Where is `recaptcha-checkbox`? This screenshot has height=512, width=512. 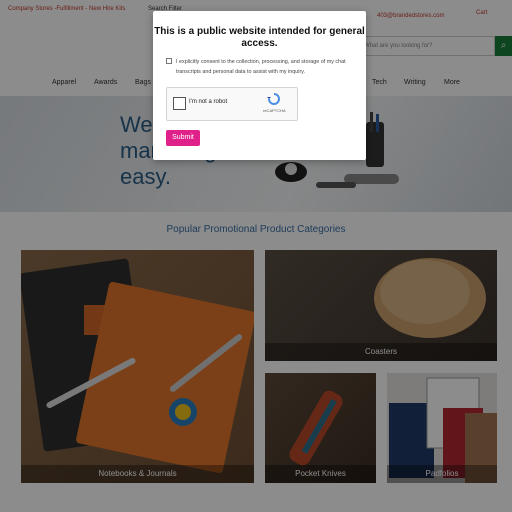
recaptcha-checkbox is located at coordinates (179, 103).